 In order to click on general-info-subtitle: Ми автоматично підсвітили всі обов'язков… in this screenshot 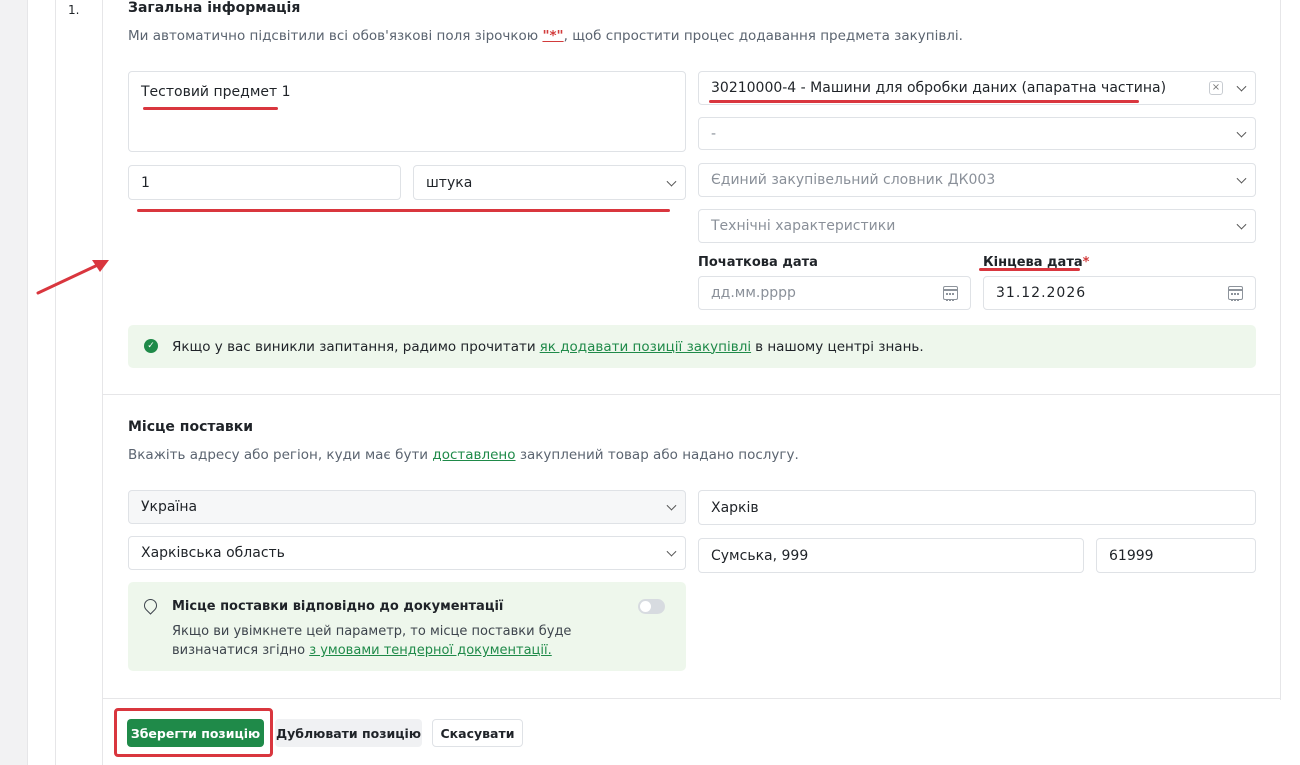, I will do `click(545, 36)`.